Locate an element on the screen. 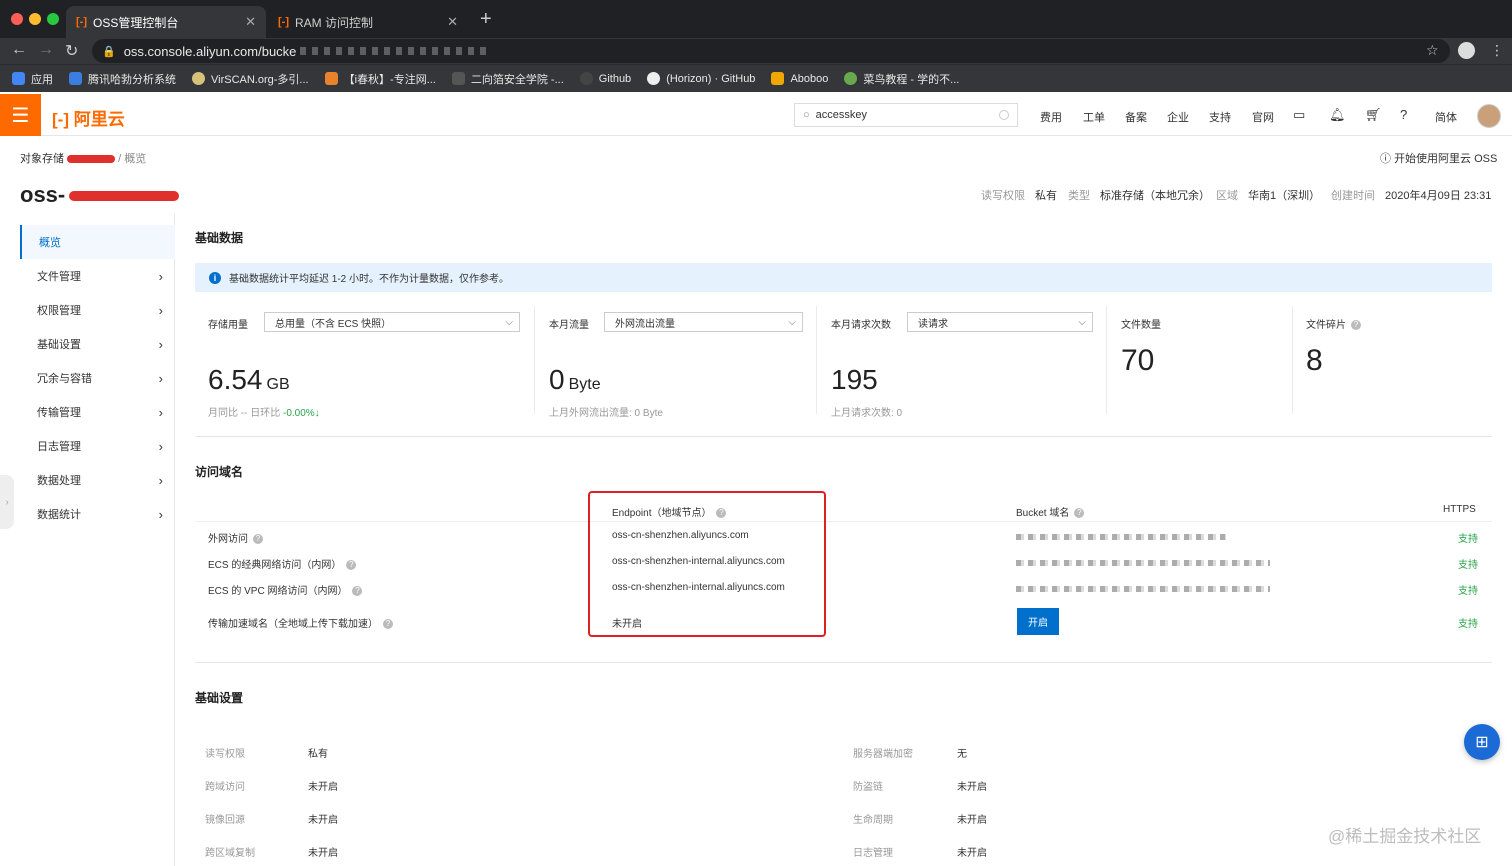 The height and width of the screenshot is (866, 1512). maximize-window-button is located at coordinates (53, 19).